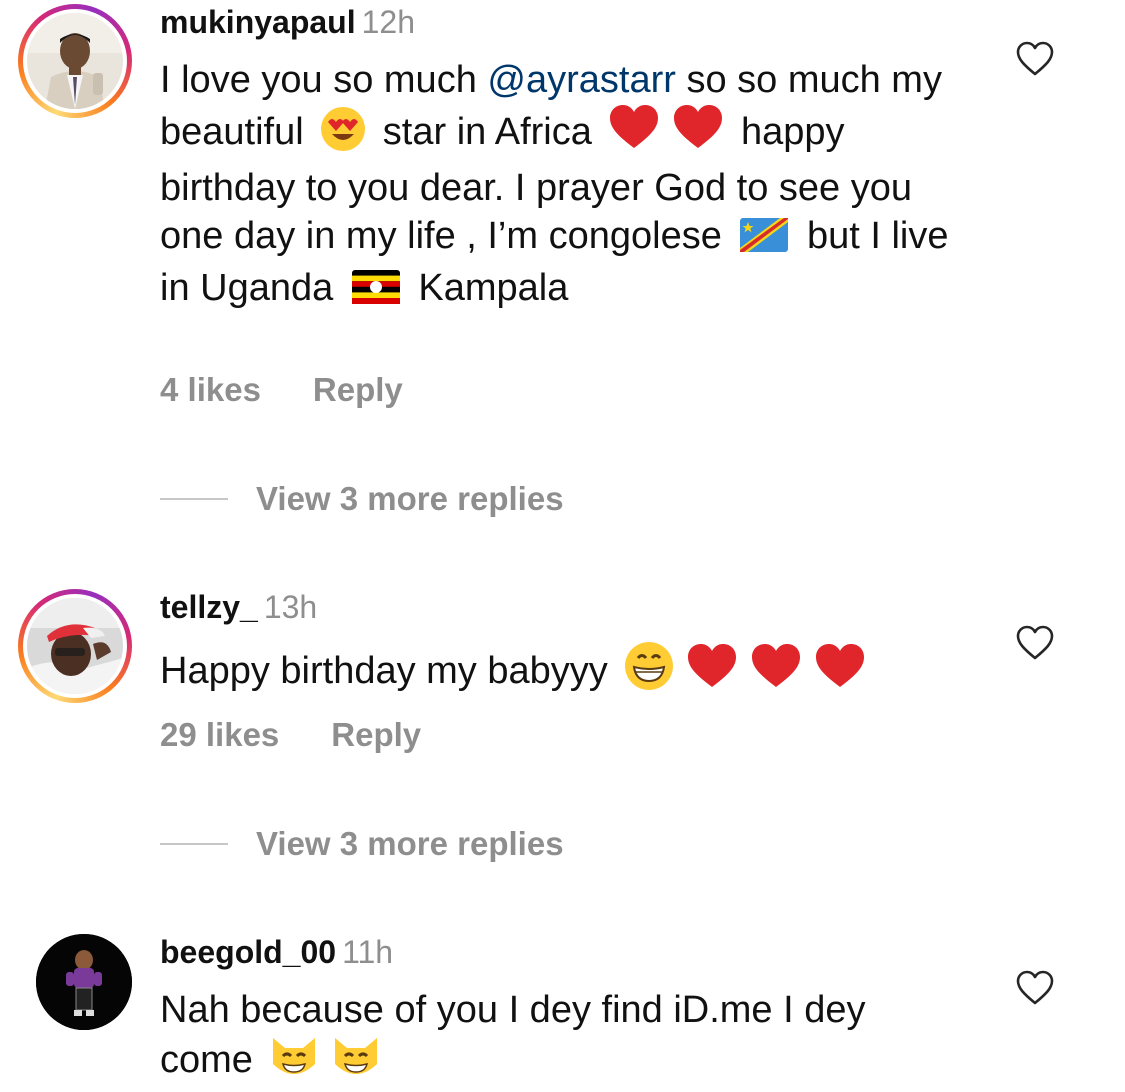 The image size is (1125, 1092). What do you see at coordinates (487, 132) in the screenshot?
I see `comment-text-segment: star in Africa` at bounding box center [487, 132].